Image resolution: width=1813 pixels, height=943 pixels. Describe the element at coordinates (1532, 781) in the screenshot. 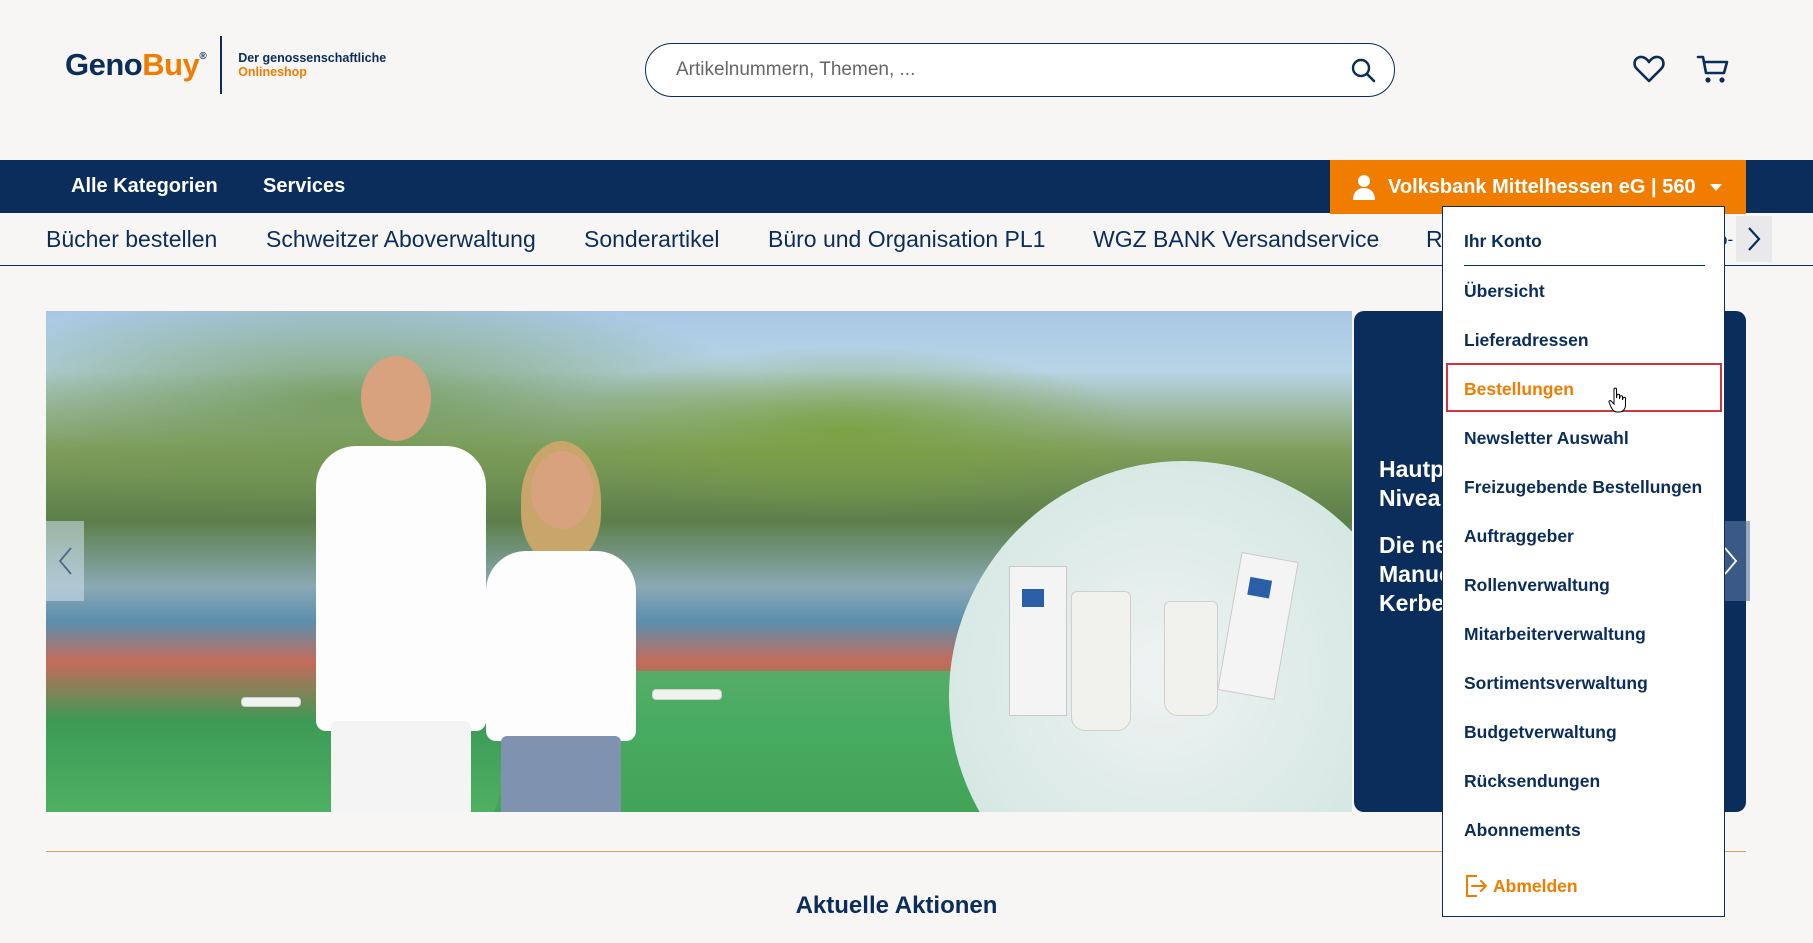

I see `menu-item-ruecksendungen: Rücksendungen` at that location.